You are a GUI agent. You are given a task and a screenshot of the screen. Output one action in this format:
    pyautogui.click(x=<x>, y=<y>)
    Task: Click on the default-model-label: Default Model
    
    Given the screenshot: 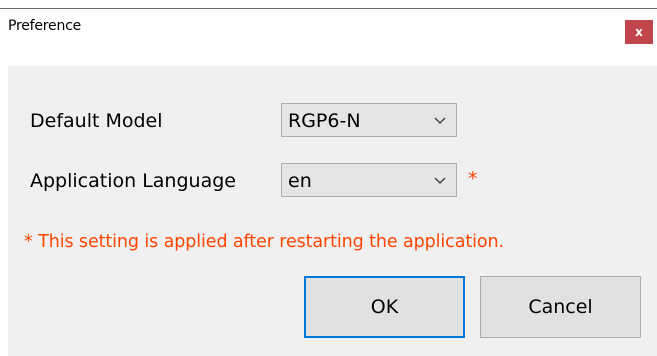 What is the action you would take?
    pyautogui.click(x=96, y=121)
    